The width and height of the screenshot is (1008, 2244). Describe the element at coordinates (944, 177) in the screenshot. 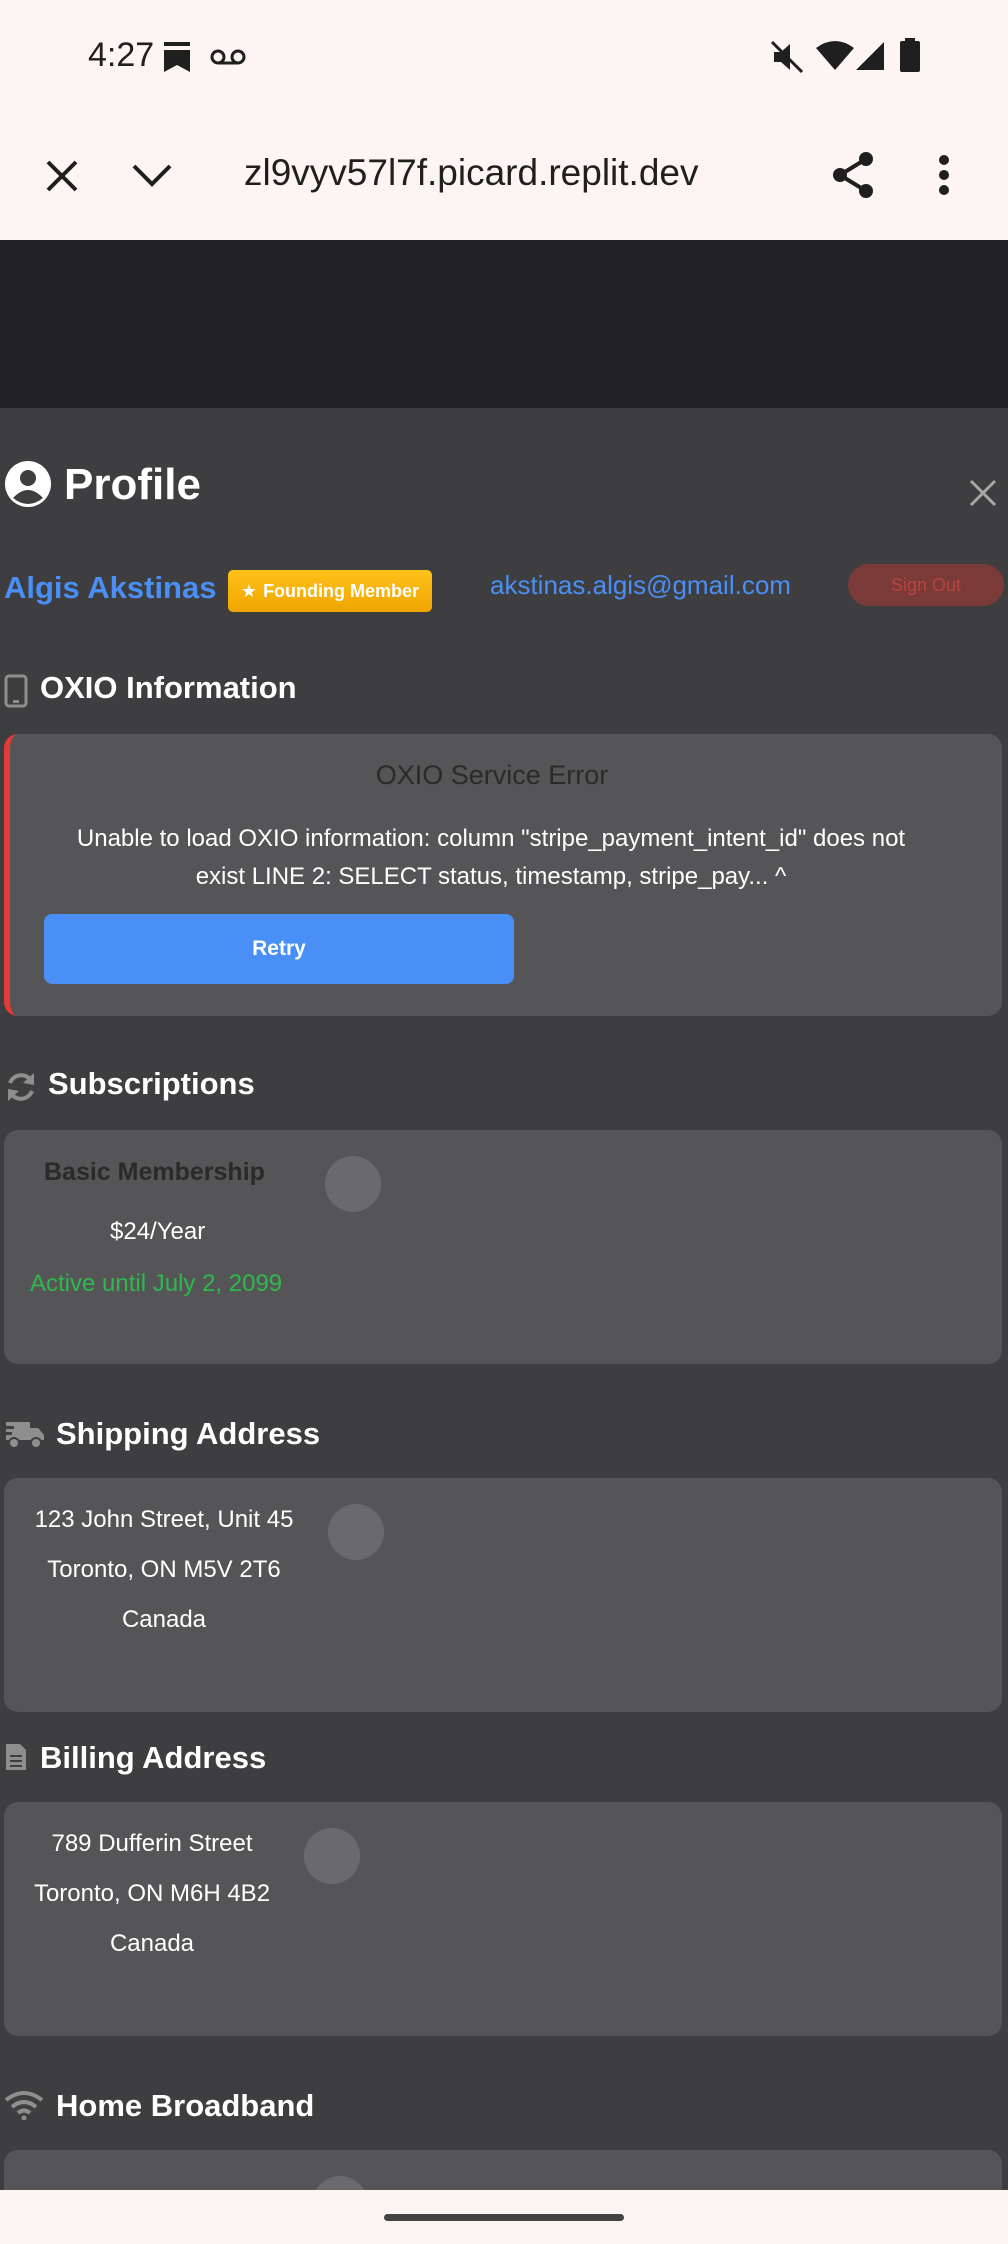

I see `more-options-icon` at that location.